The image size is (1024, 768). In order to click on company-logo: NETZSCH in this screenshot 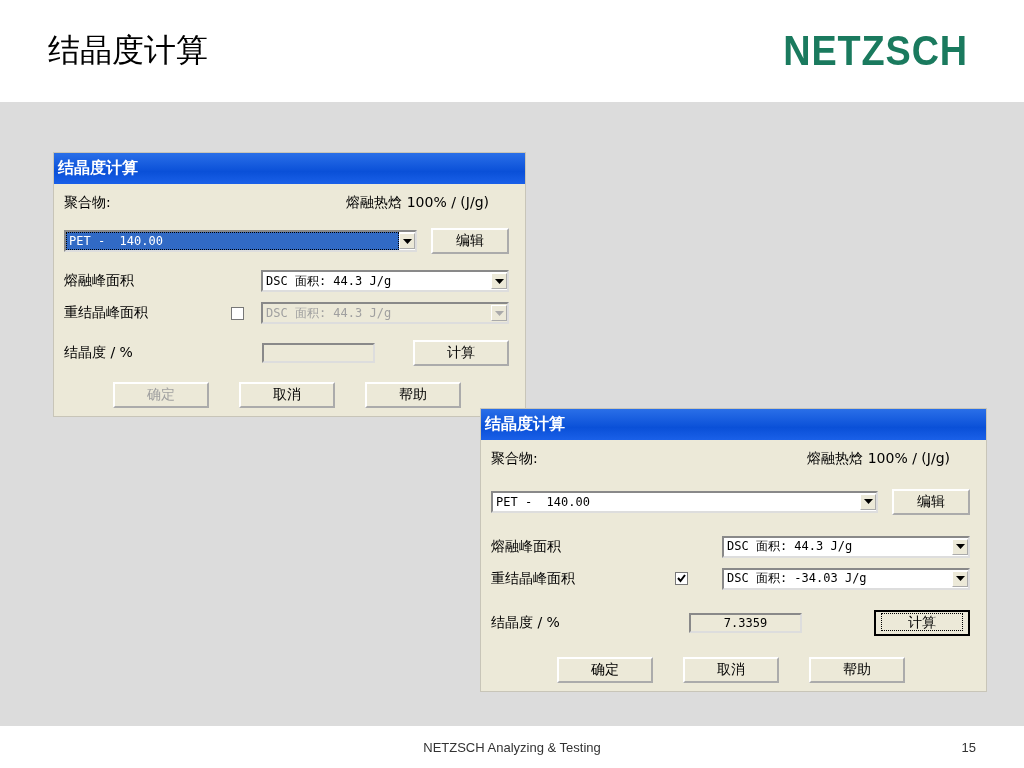, I will do `click(875, 51)`.